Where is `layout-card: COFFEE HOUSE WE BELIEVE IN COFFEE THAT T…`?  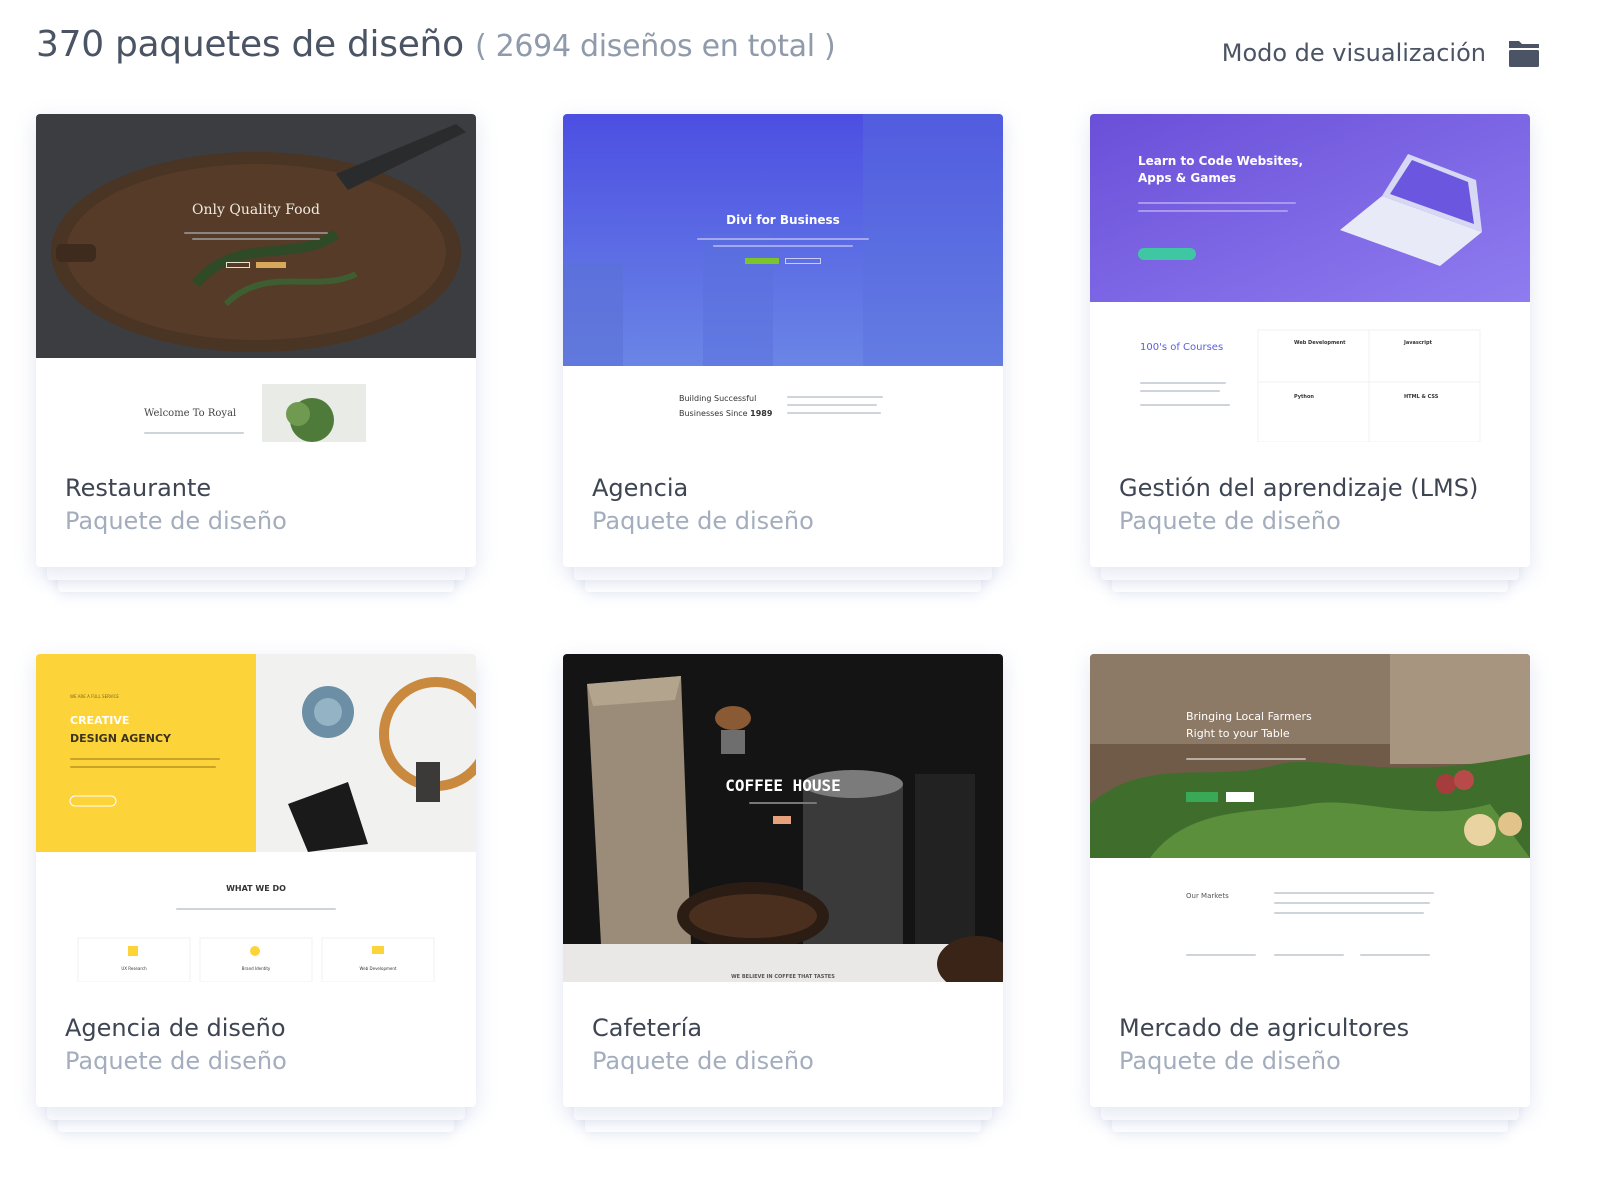
layout-card: COFFEE HOUSE WE BELIEVE IN COFFEE THAT T… is located at coordinates (783, 880).